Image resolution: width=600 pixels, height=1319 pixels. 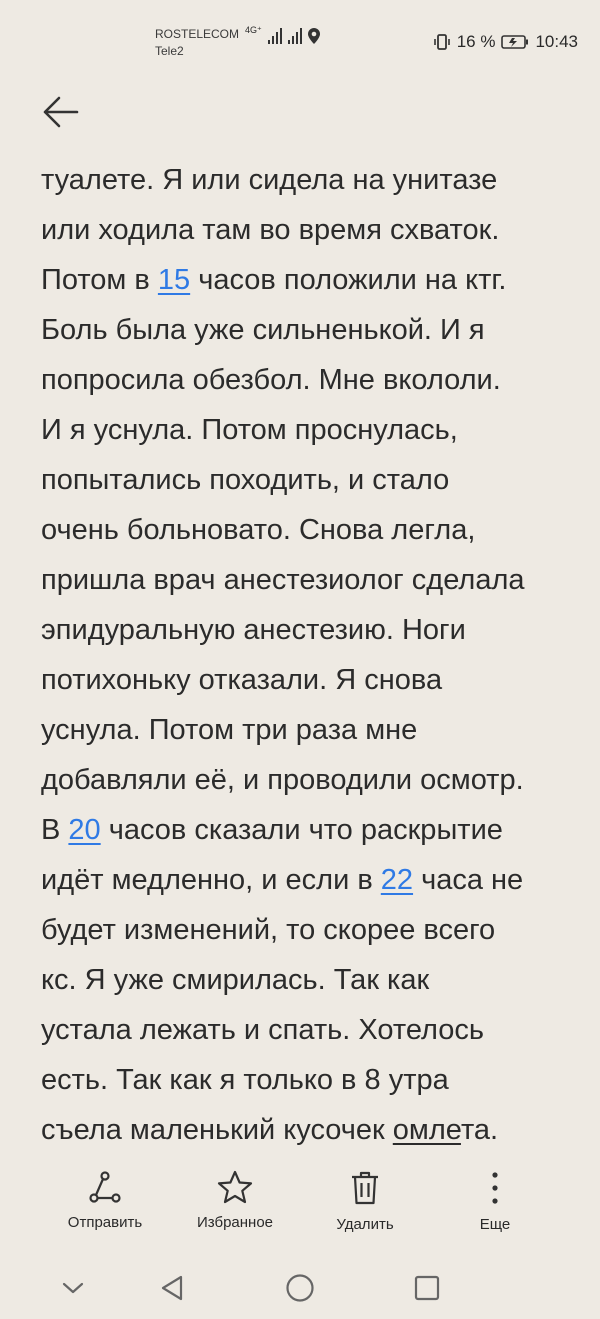 What do you see at coordinates (174, 280) in the screenshot?
I see `time-link: 15` at bounding box center [174, 280].